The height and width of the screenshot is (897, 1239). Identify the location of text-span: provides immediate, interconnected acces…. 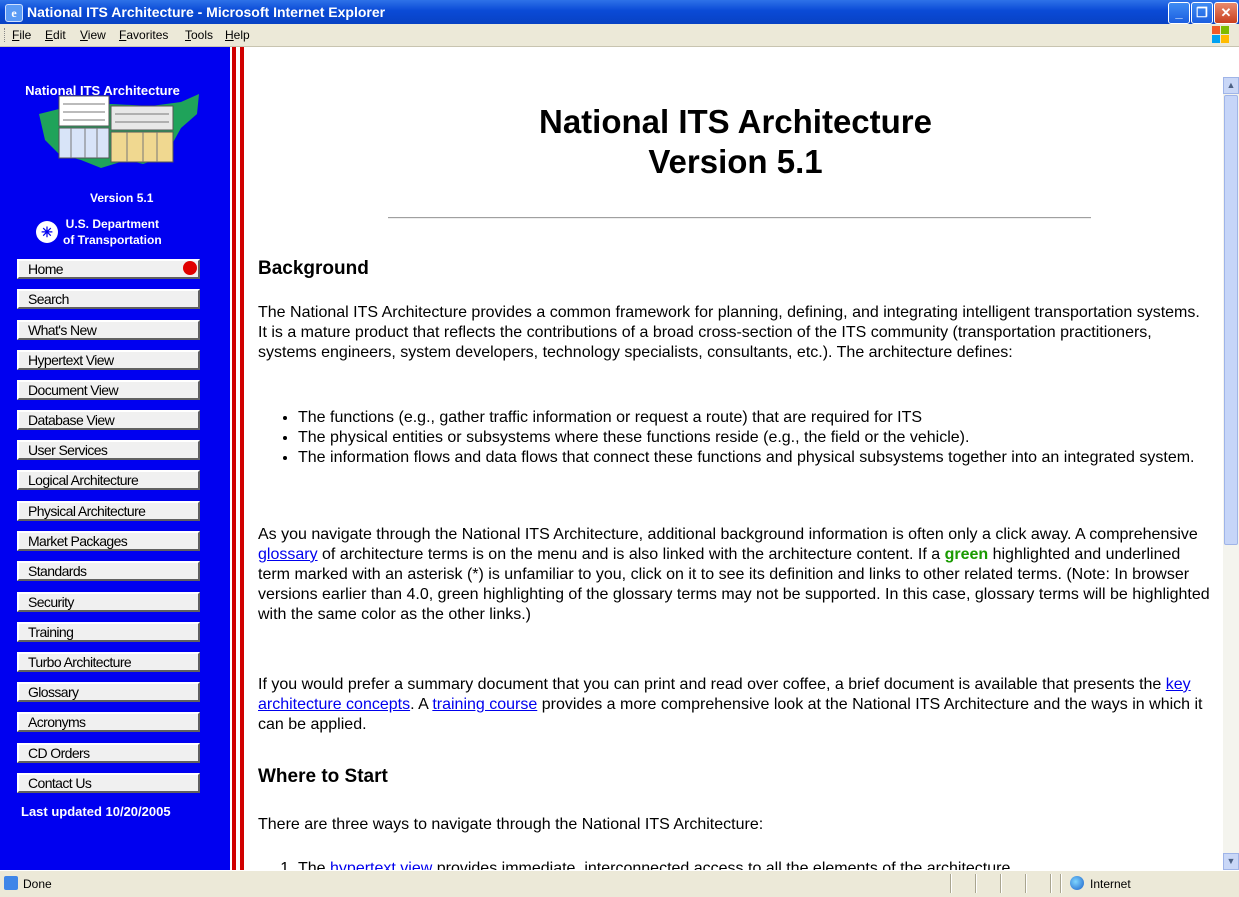
(723, 865).